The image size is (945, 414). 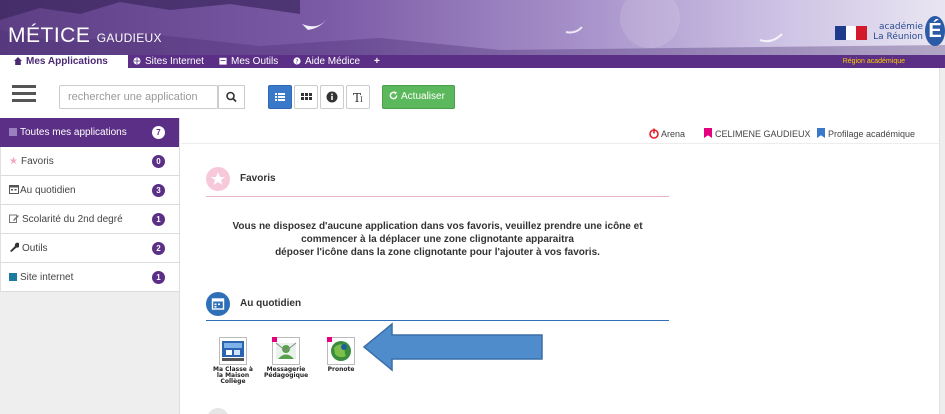 I want to click on page-scrollbar, so click(x=942, y=241).